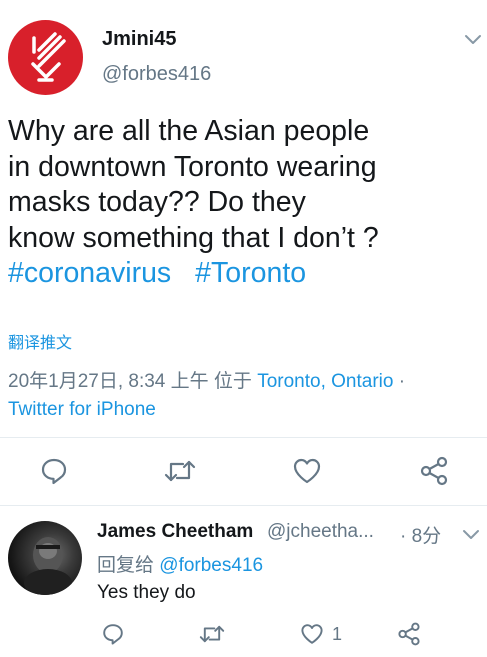 Image resolution: width=487 pixels, height=657 pixels. Describe the element at coordinates (139, 39) in the screenshot. I see `author-name: Jmini45` at that location.